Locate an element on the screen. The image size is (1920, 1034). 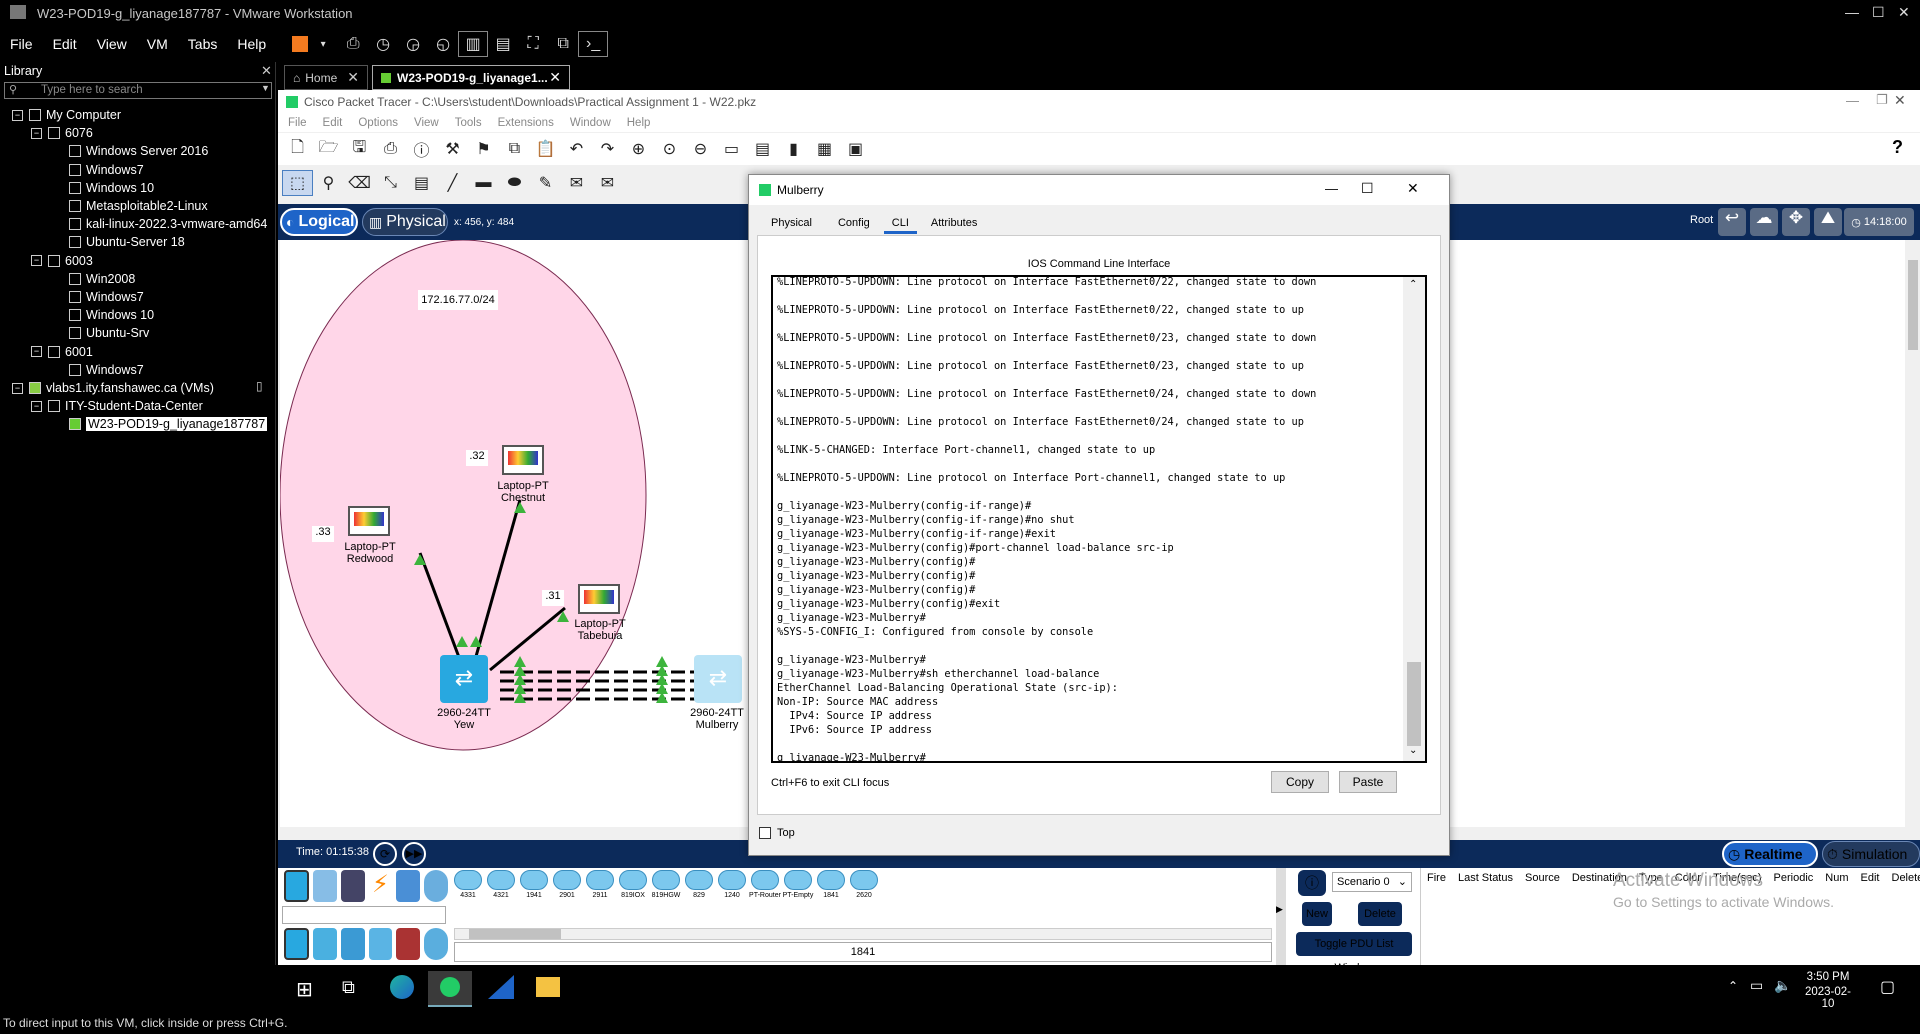
minimize-icon: — is located at coordinates (1852, 12).